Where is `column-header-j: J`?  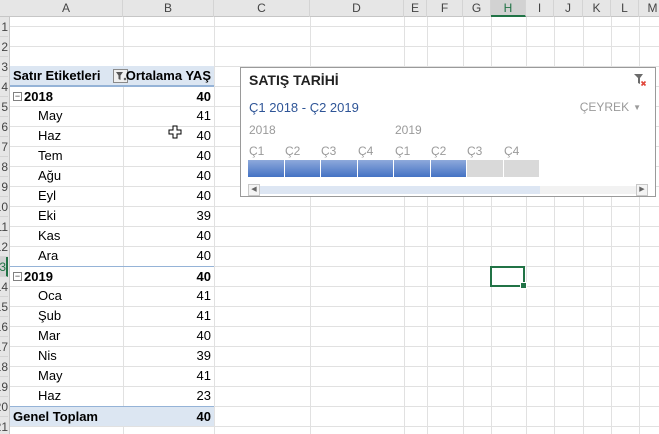
column-header-j: J is located at coordinates (568, 8).